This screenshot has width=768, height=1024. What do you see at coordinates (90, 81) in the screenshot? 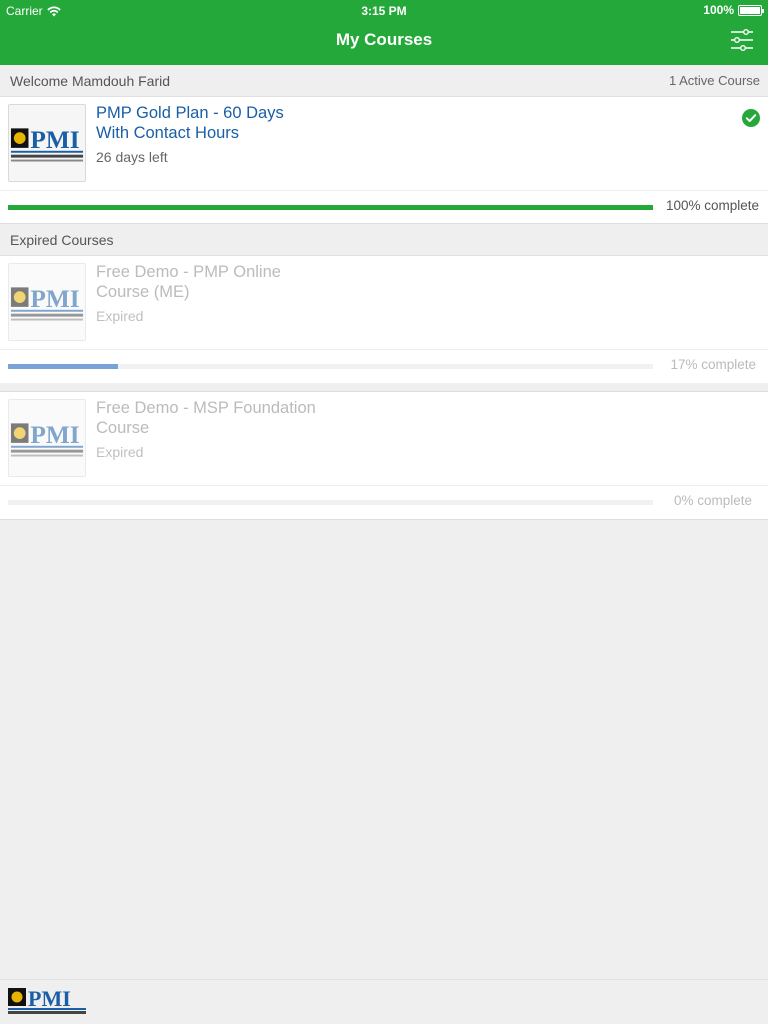
I see `welcome-text: Welcome Mamdouh Farid` at bounding box center [90, 81].